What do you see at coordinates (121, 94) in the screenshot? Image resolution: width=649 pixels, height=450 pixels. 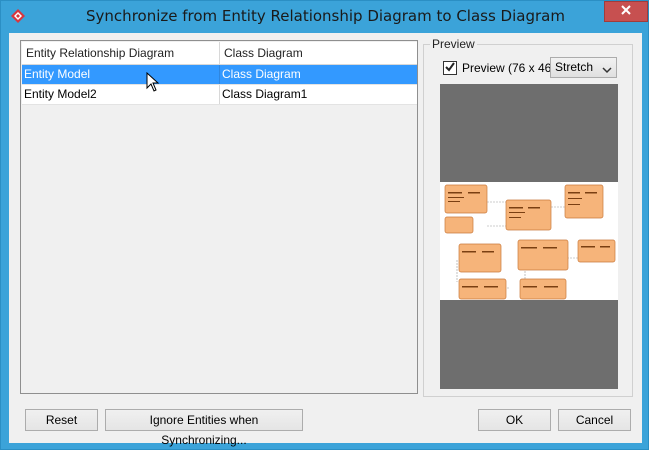 I see `cell-erd: Entity Model2` at bounding box center [121, 94].